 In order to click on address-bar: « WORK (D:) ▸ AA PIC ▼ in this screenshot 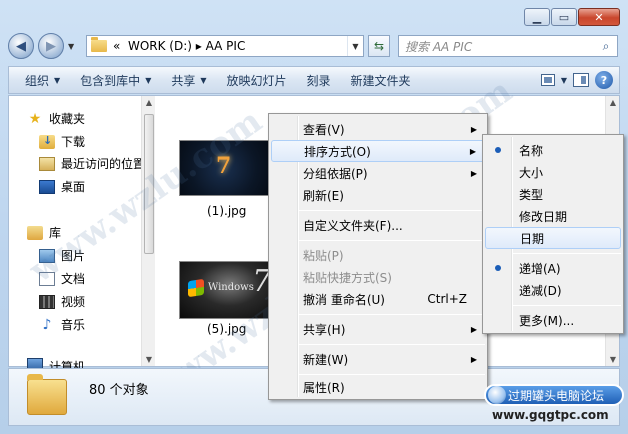, I will do `click(225, 46)`.